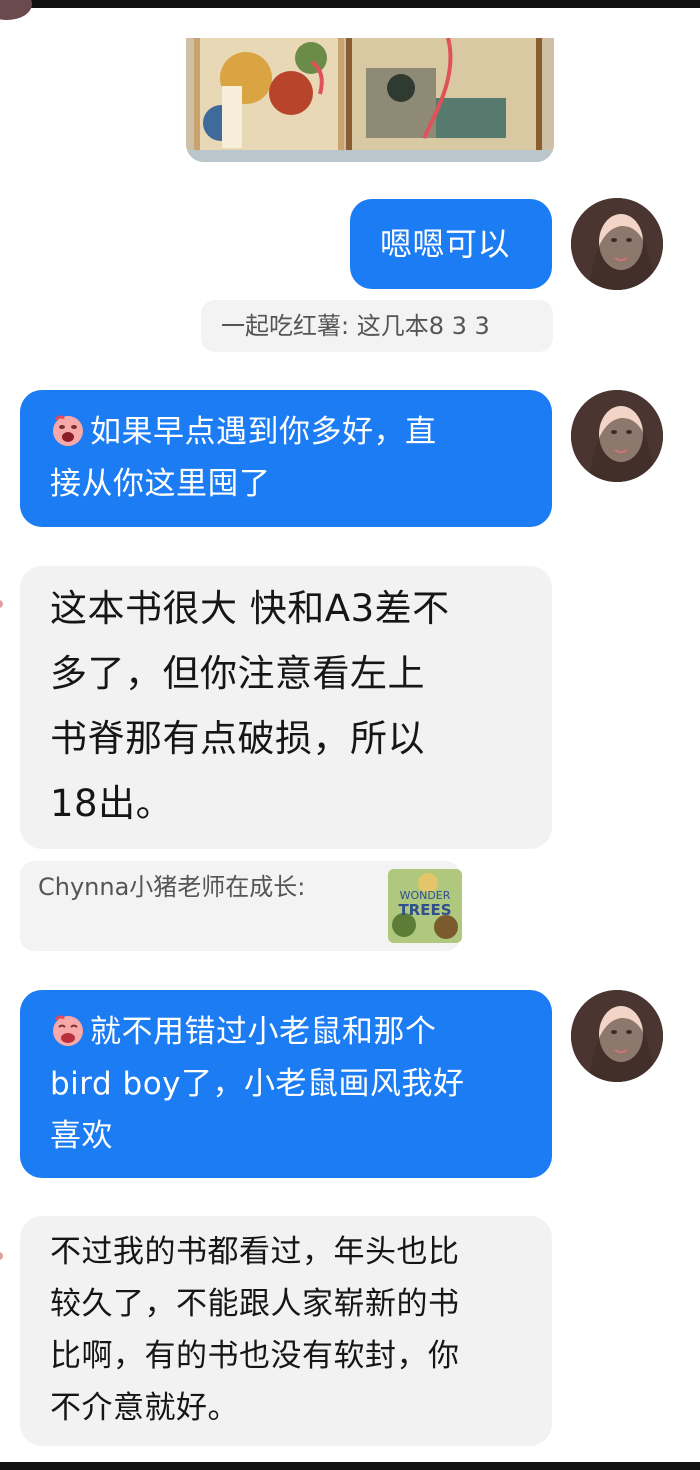 Image resolution: width=700 pixels, height=1470 pixels. Describe the element at coordinates (68, 430) in the screenshot. I see `crying-face-emoji` at that location.